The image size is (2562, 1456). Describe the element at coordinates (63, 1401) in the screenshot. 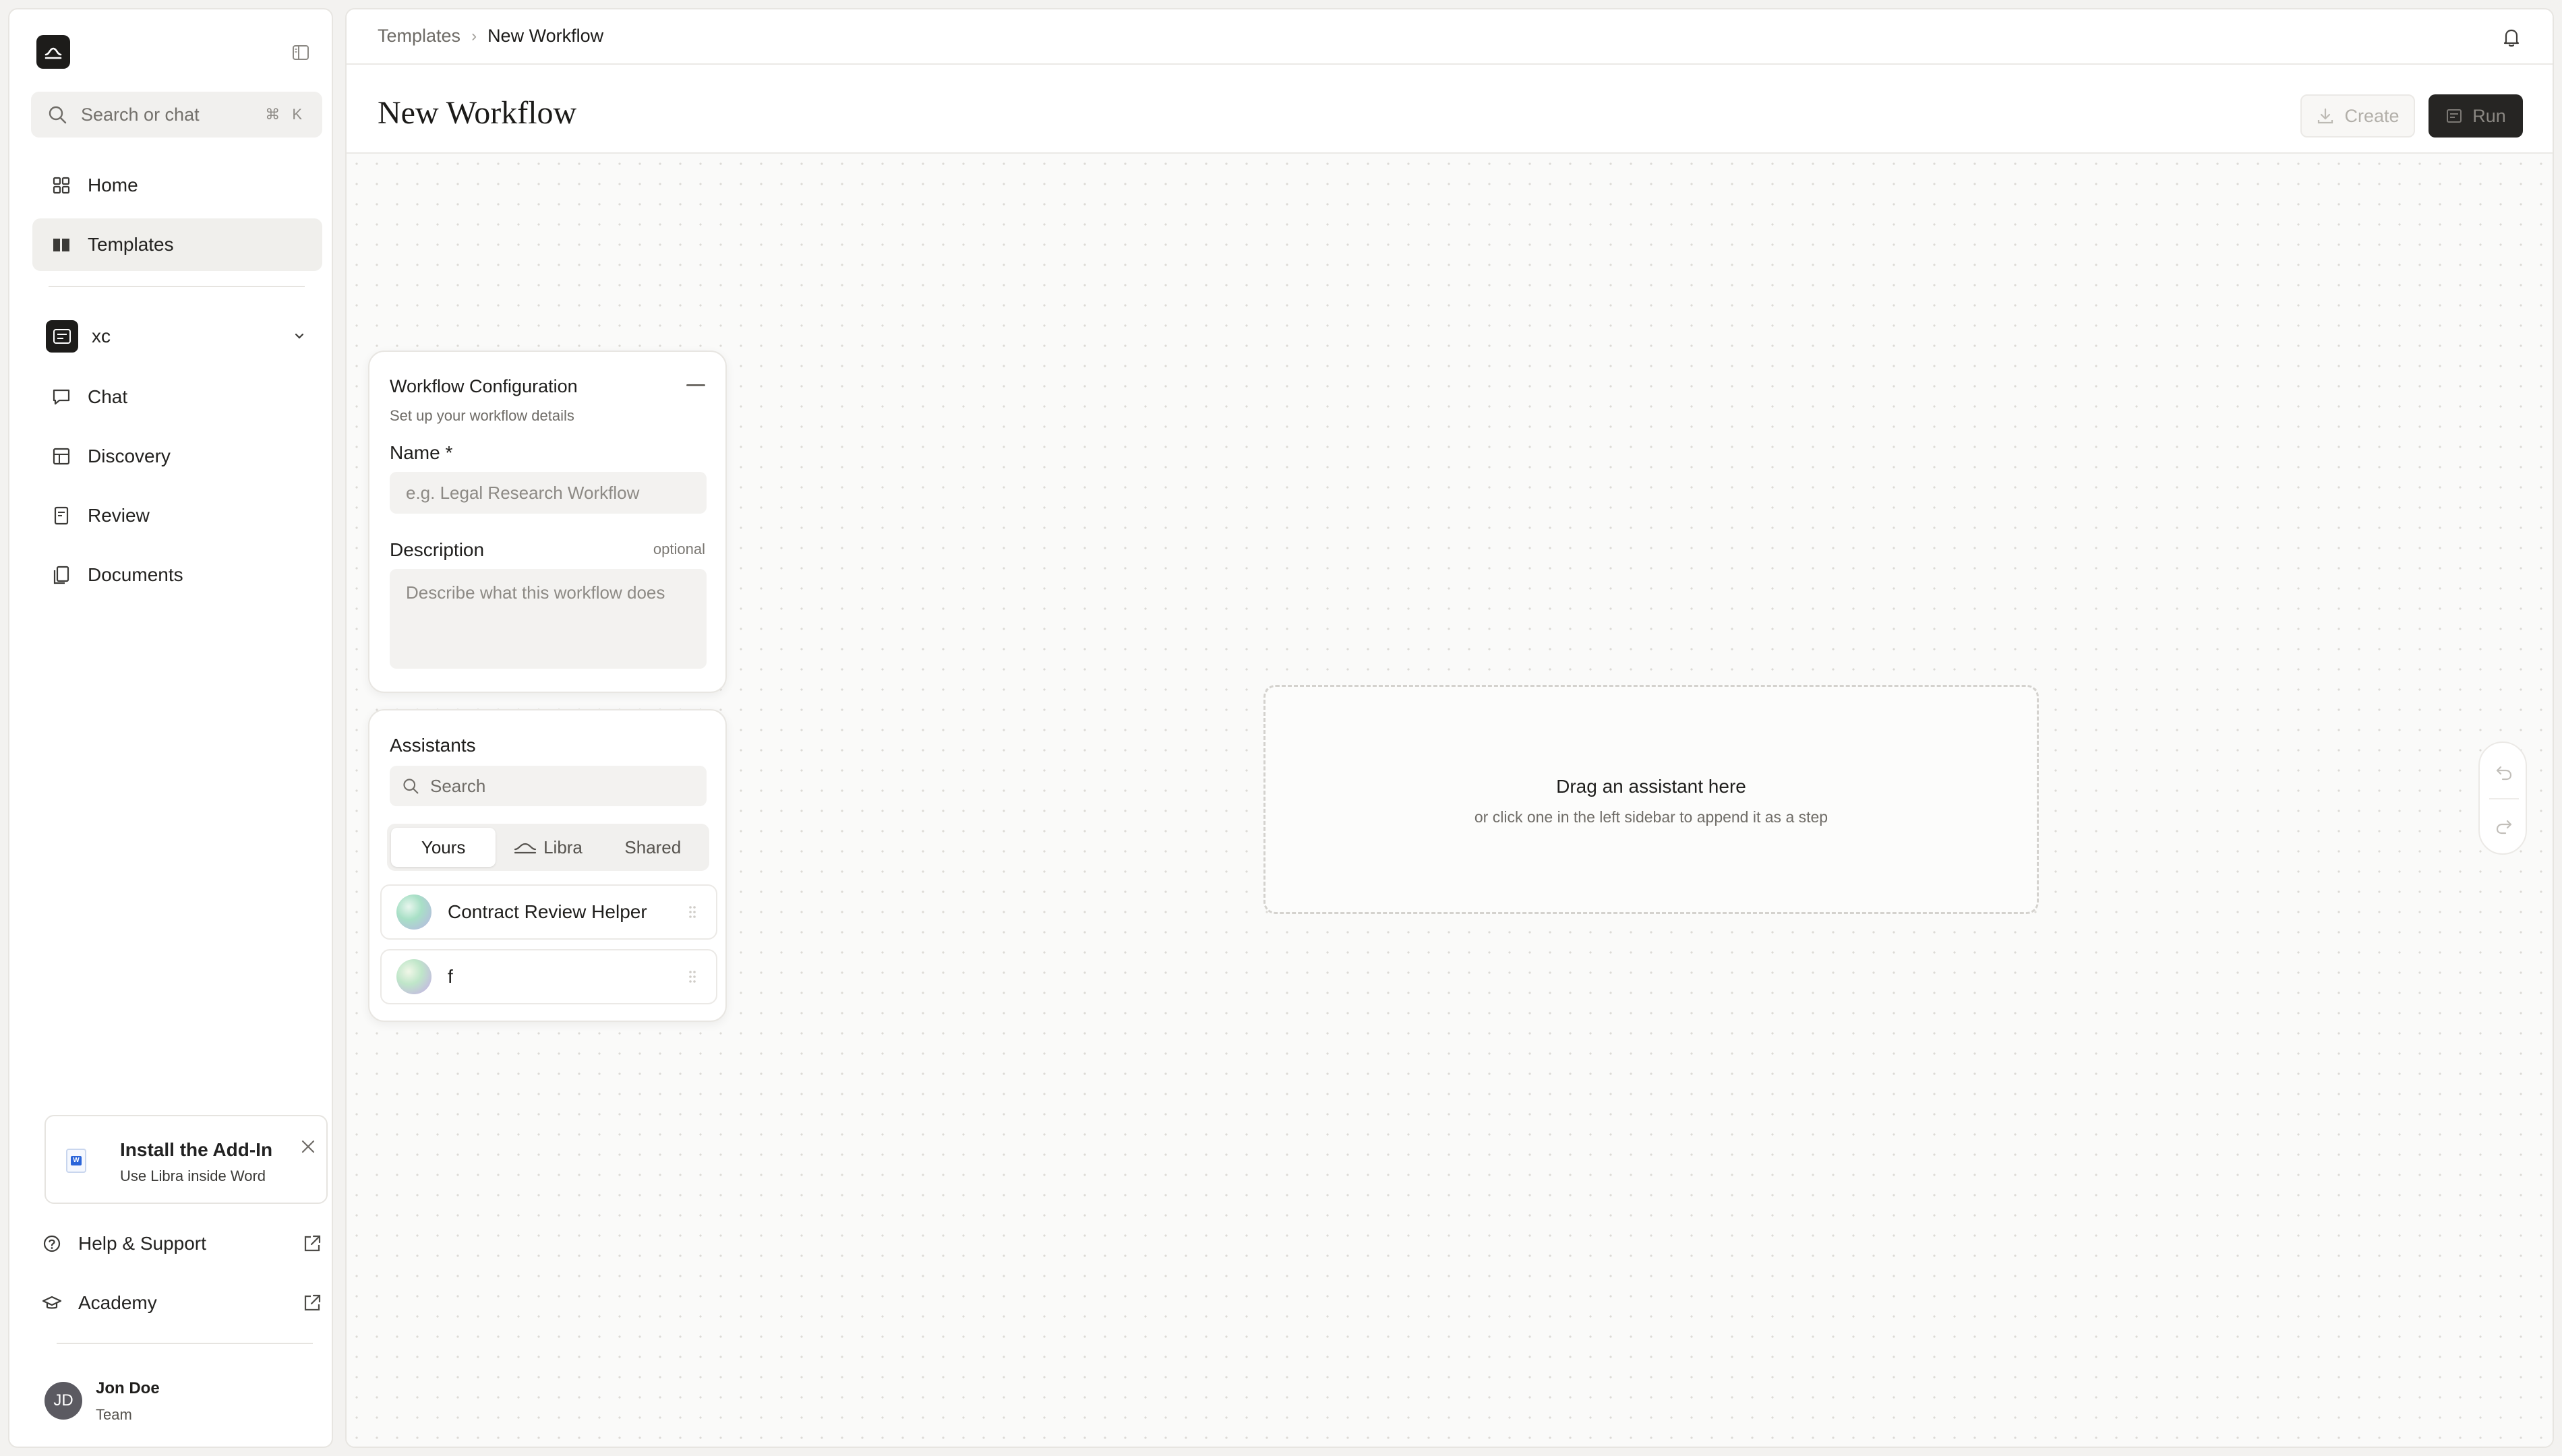

I see `user-avatar: JD` at that location.